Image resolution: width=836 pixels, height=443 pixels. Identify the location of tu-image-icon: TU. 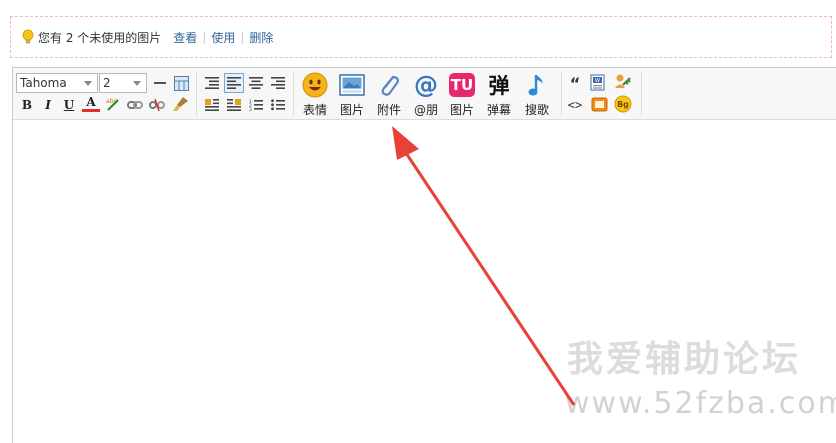
(462, 85).